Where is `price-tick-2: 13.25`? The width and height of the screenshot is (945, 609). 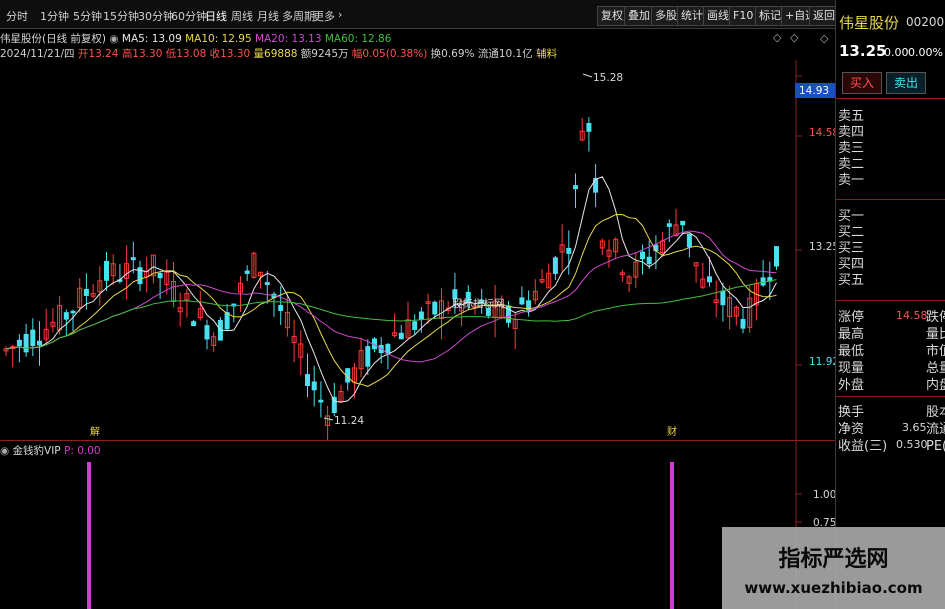 price-tick-2: 13.25 is located at coordinates (822, 247).